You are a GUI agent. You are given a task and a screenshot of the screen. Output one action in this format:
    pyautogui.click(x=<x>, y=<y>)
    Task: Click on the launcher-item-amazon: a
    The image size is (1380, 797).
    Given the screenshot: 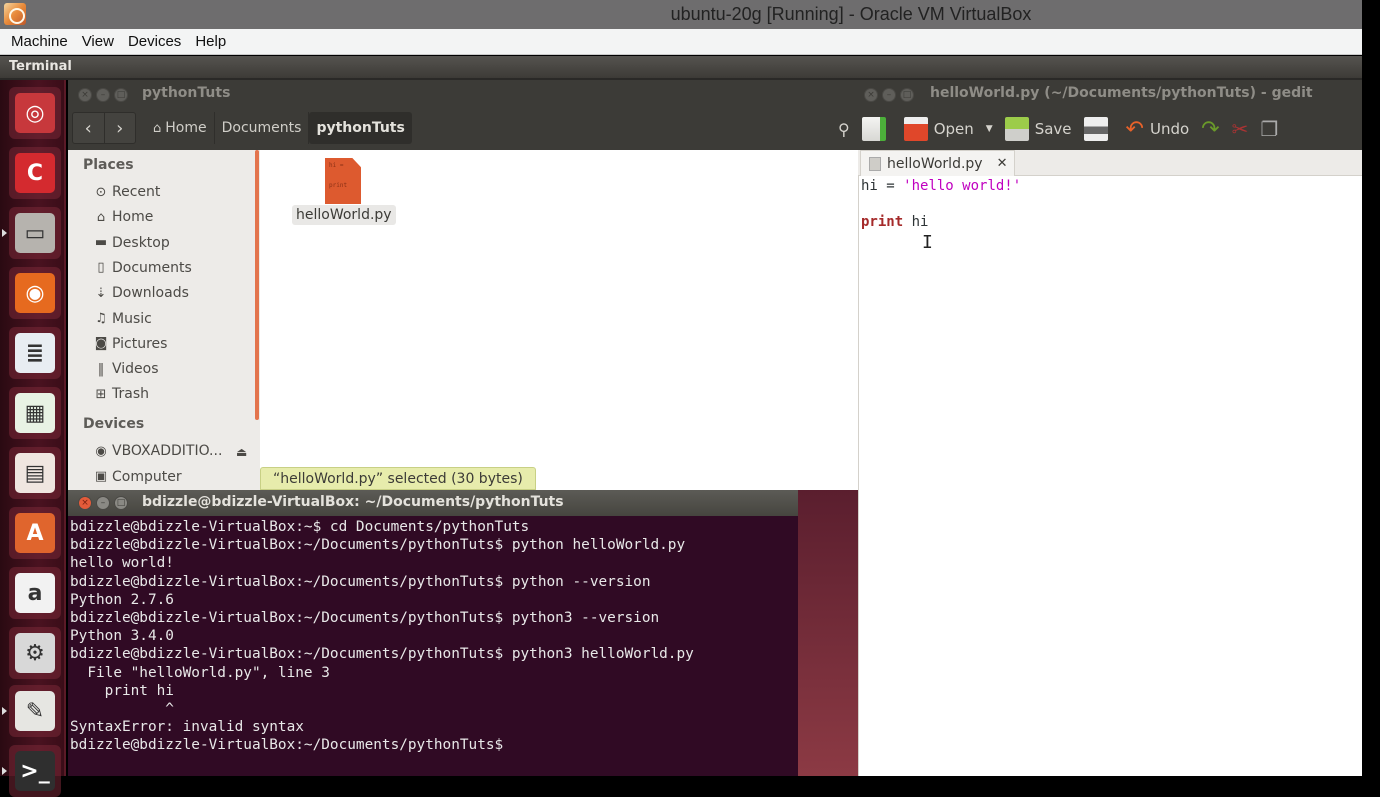 What is the action you would take?
    pyautogui.click(x=35, y=593)
    